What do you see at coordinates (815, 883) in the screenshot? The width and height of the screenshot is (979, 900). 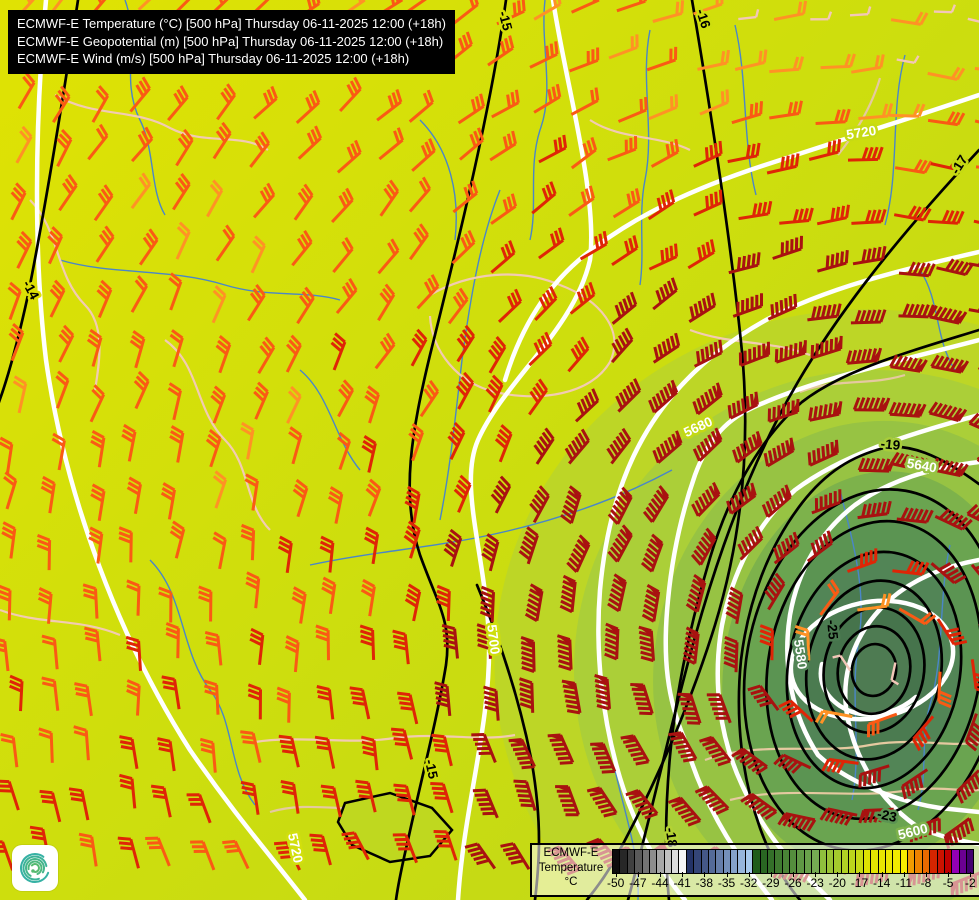 I see `colorbar-tick-label: -23` at bounding box center [815, 883].